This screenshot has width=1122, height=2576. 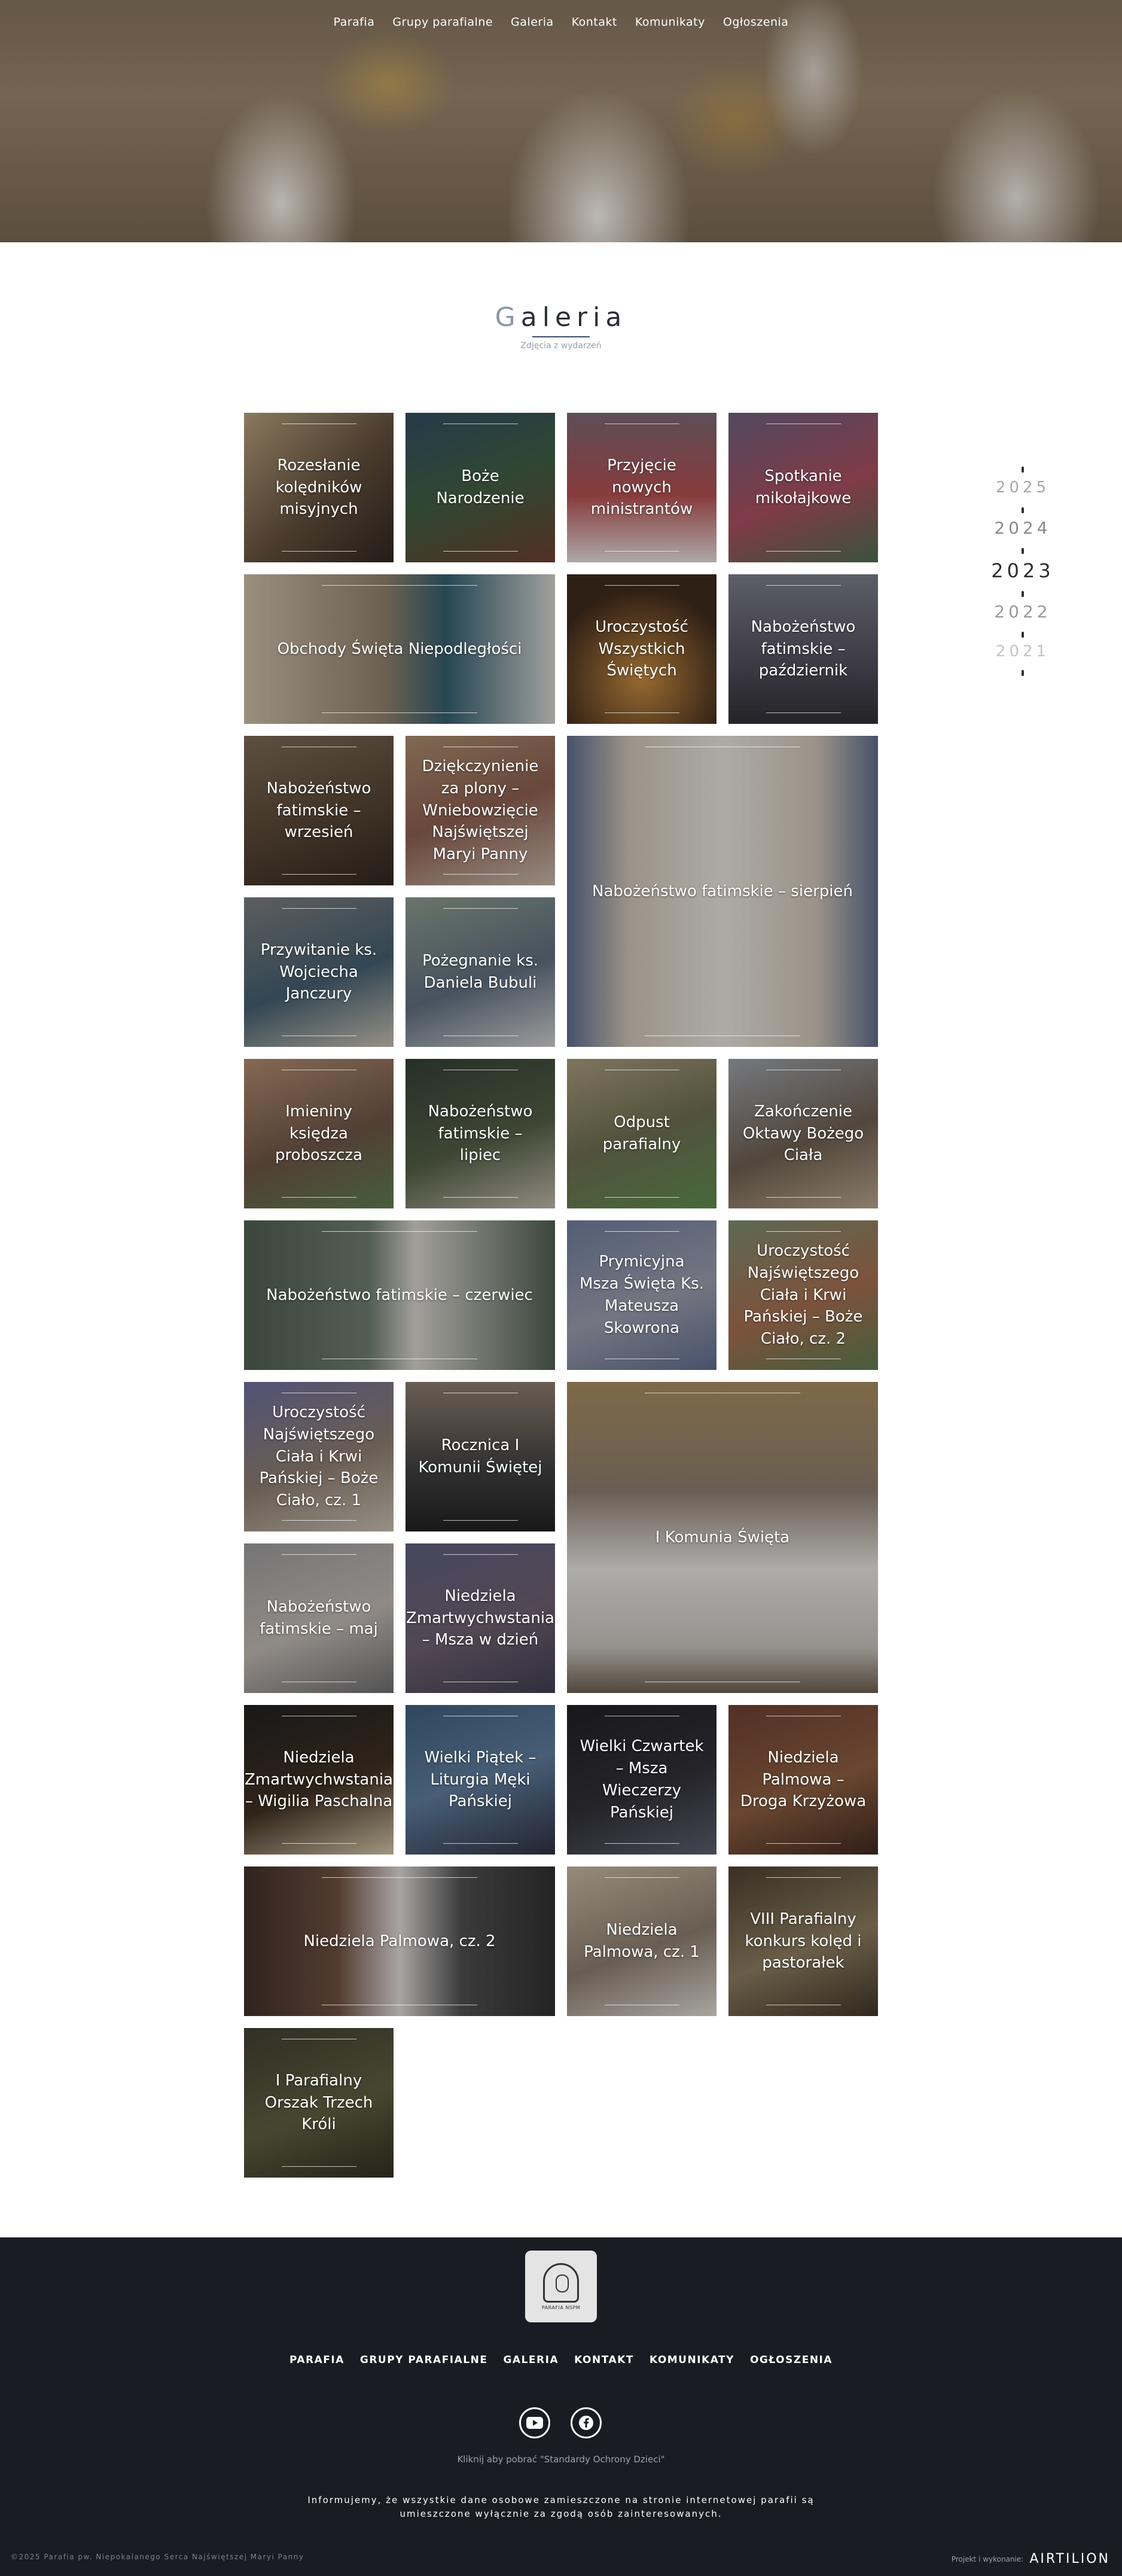 I want to click on logo-caption: PARAFIA NSPM, so click(x=561, y=2307).